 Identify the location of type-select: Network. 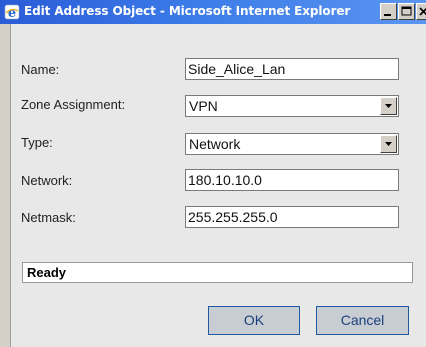
(292, 144).